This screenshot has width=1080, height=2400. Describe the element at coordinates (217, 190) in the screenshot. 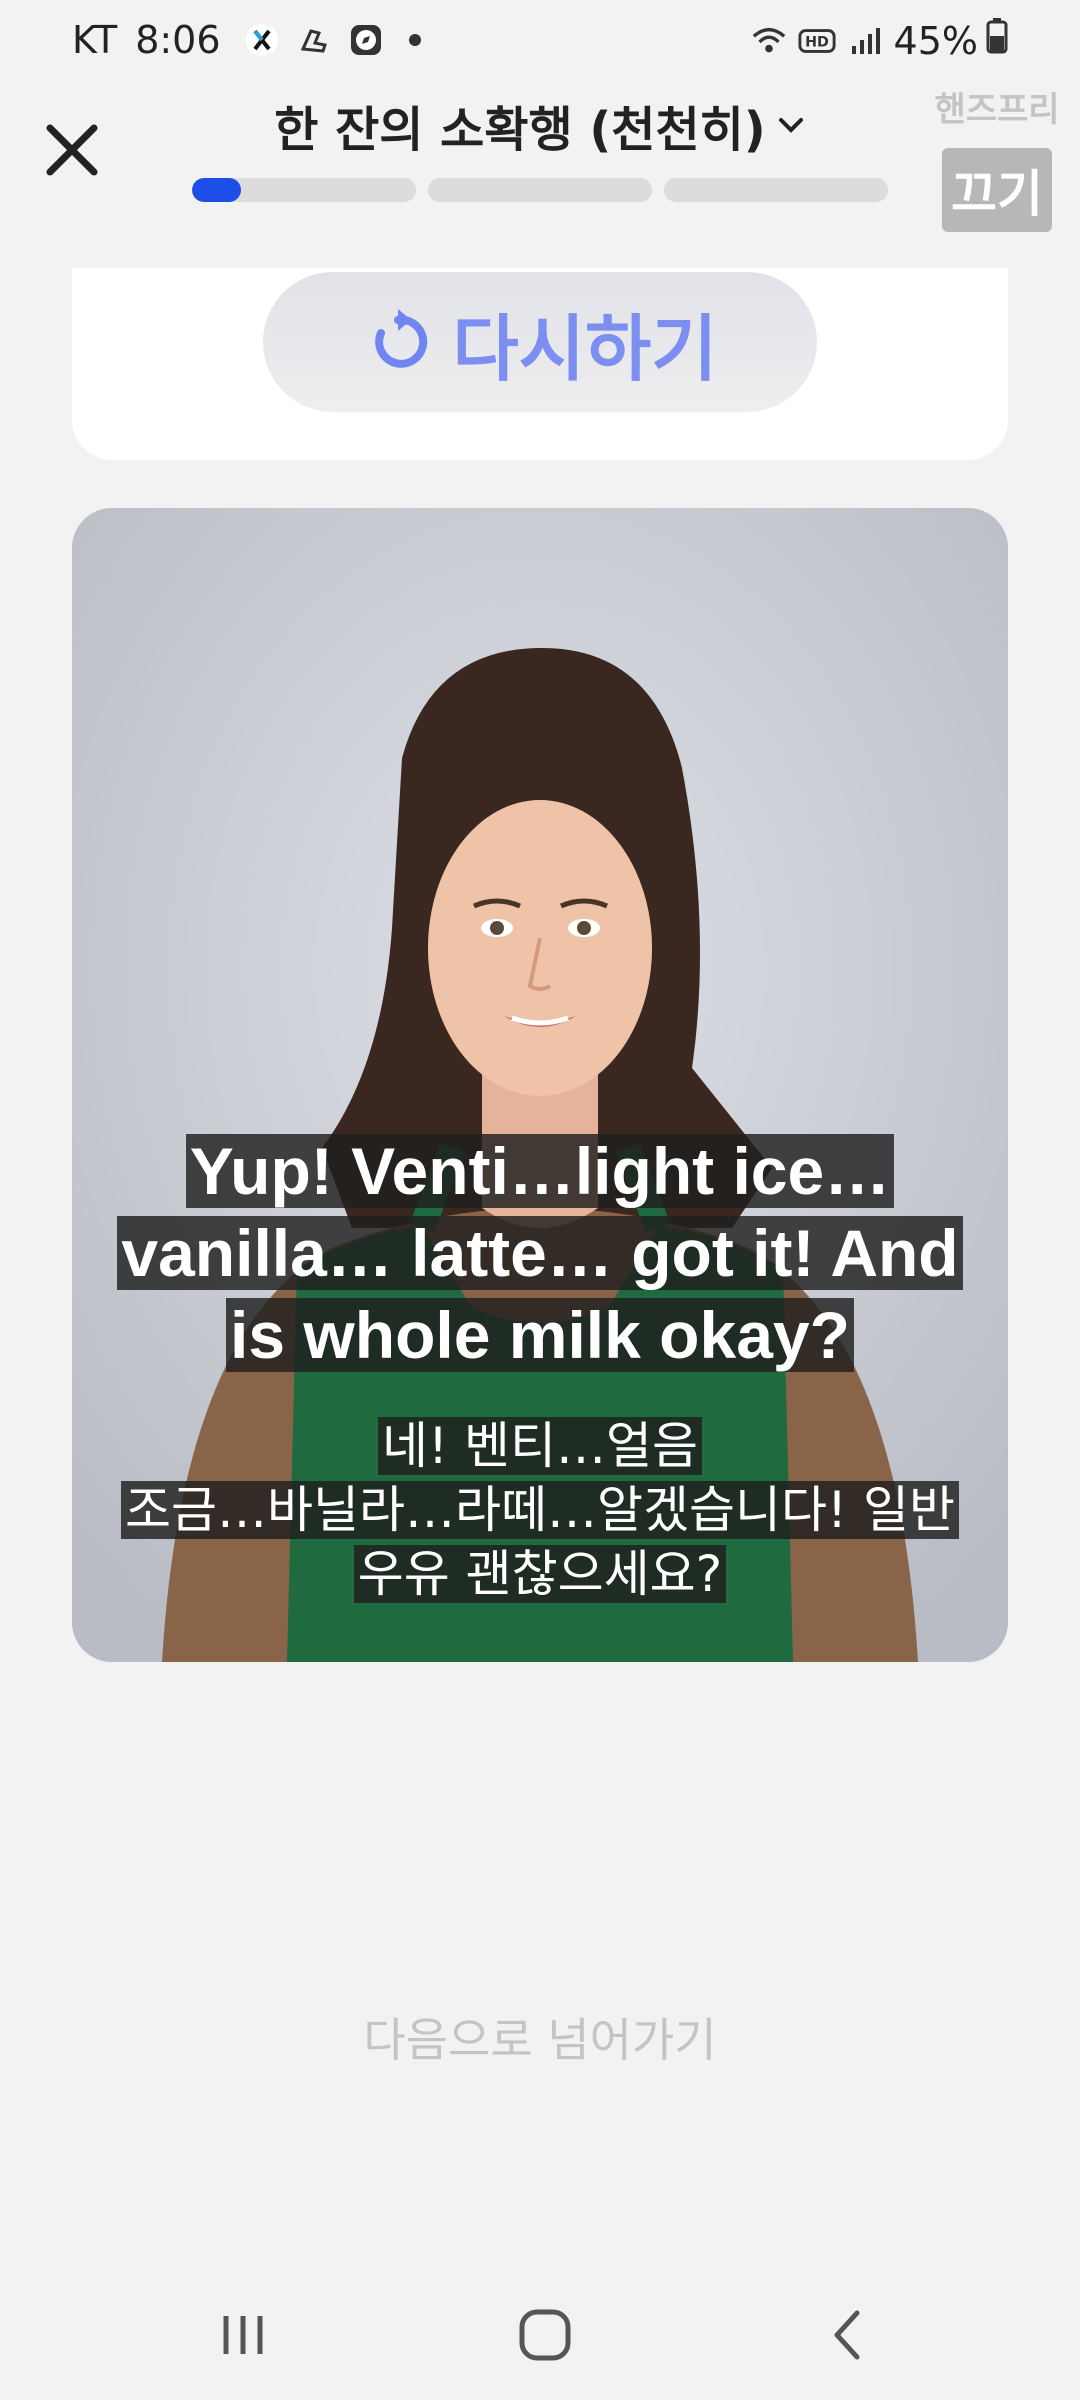

I see `progress-fill` at that location.